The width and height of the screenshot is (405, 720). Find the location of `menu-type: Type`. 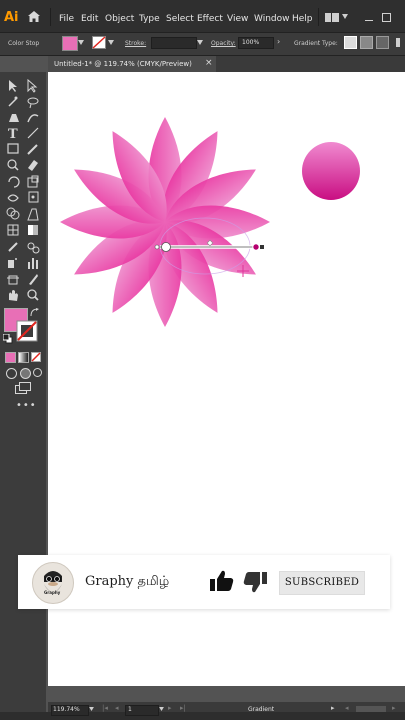

menu-type: Type is located at coordinates (149, 19).